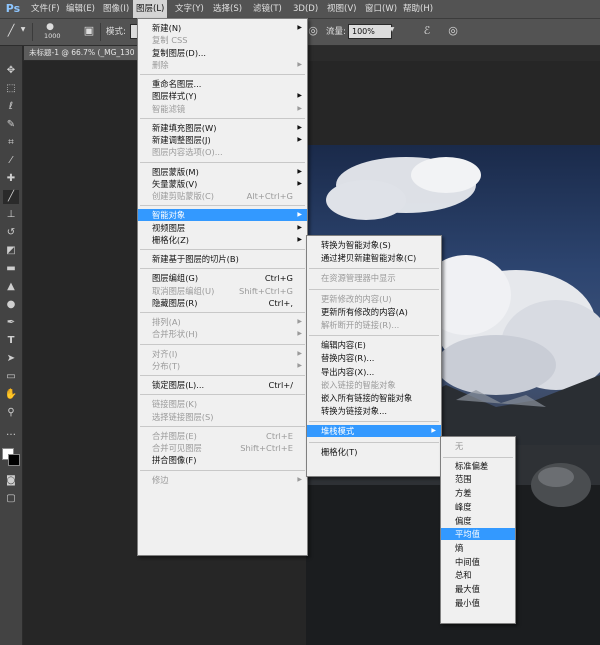  I want to click on layer-menu-item-label: 新建(N), so click(167, 28).